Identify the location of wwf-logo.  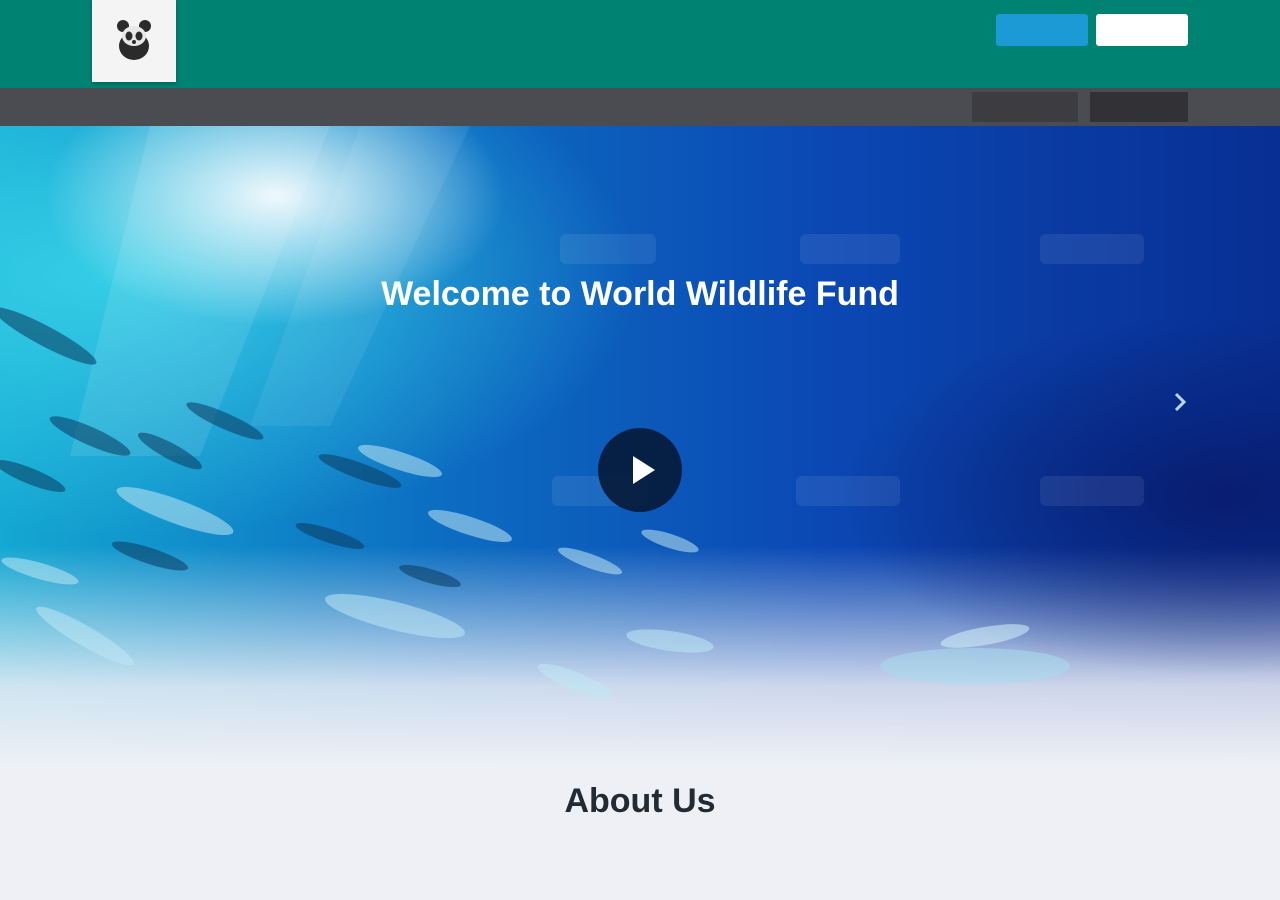
(134, 41).